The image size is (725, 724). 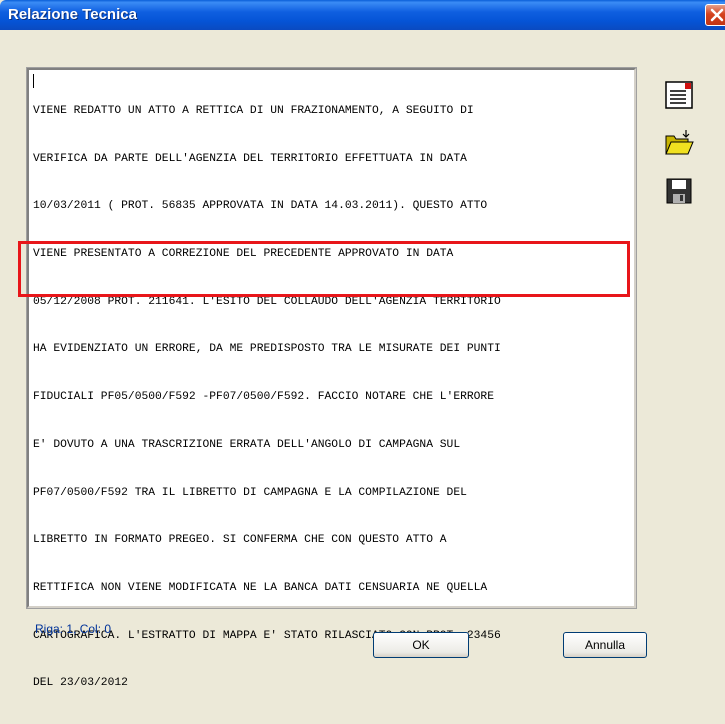 I want to click on open-folder-icon, so click(x=679, y=142).